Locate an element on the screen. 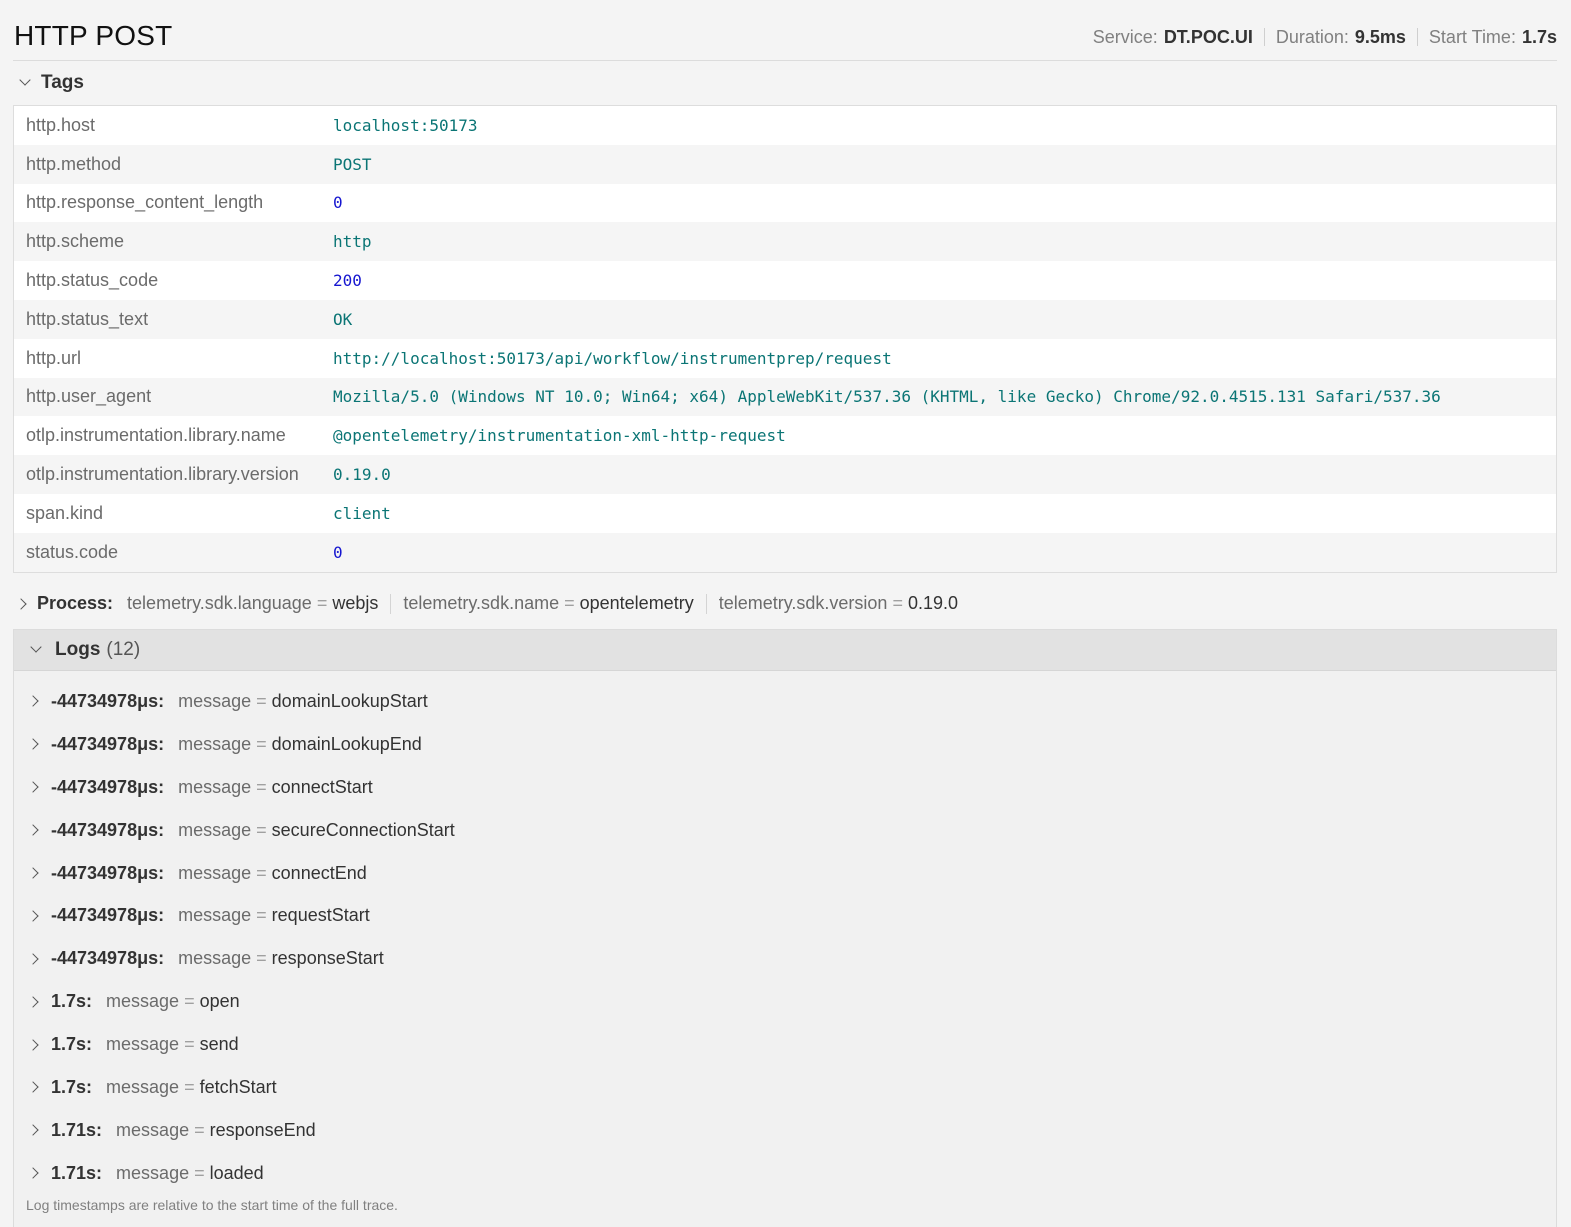  duration-value: 9.5ms is located at coordinates (1380, 36).